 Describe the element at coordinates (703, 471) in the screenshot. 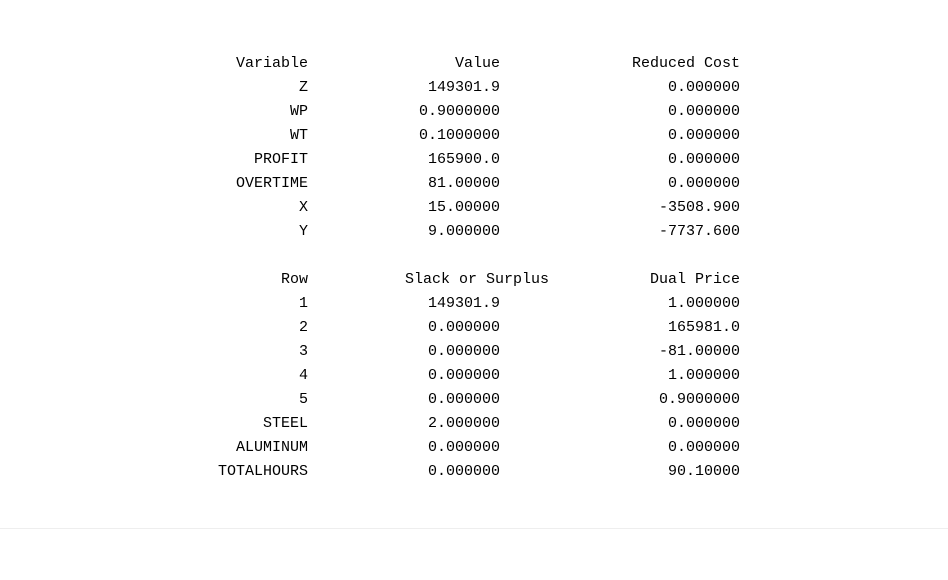

I see `dual-price: 90.10000` at that location.